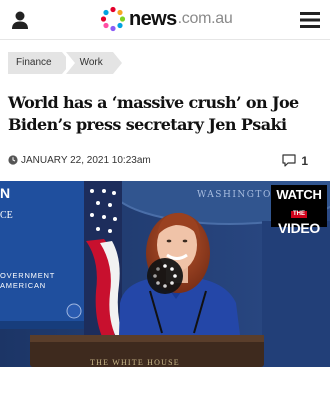 Image resolution: width=330 pixels, height=394 pixels. Describe the element at coordinates (20, 20) in the screenshot. I see `user-icon` at that location.